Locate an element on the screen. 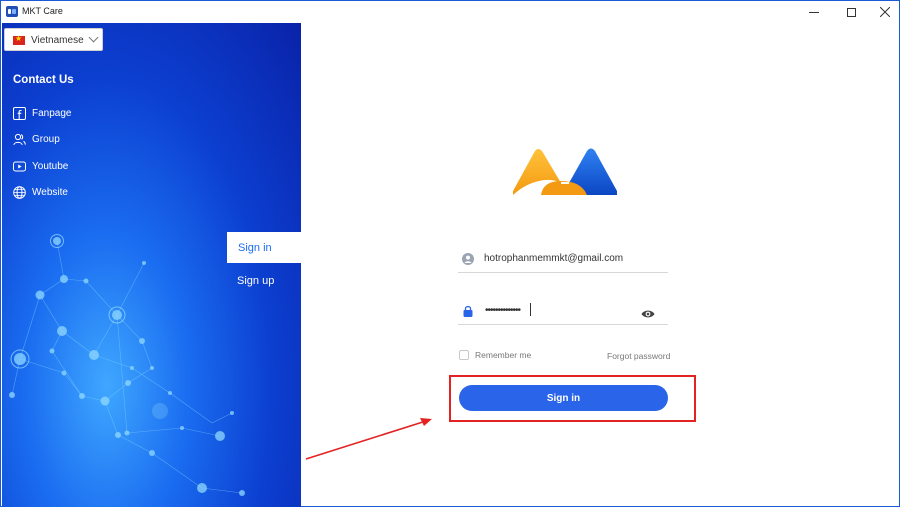 The width and height of the screenshot is (900, 507). close-icon is located at coordinates (885, 12).